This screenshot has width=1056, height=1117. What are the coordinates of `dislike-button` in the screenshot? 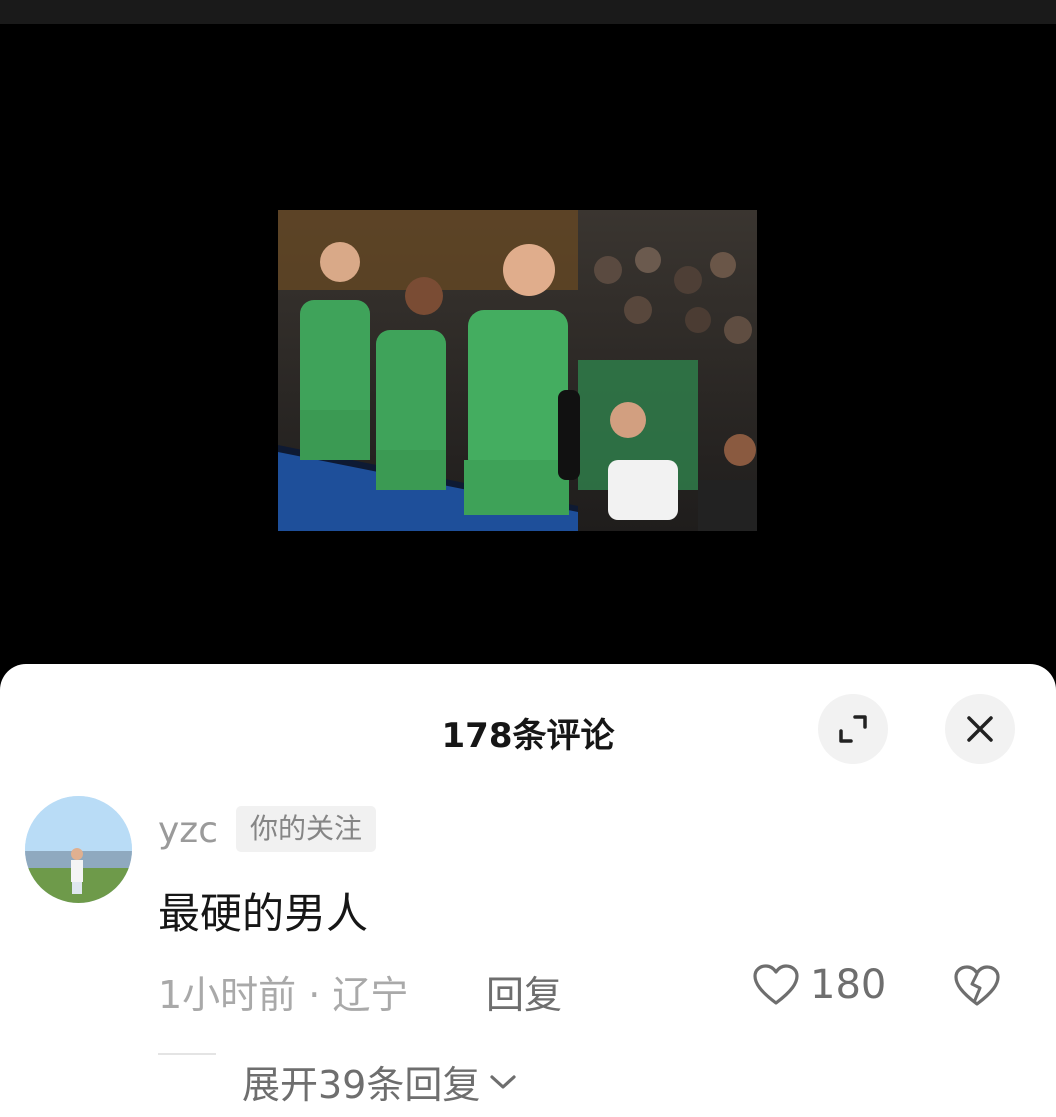 It's located at (977, 988).